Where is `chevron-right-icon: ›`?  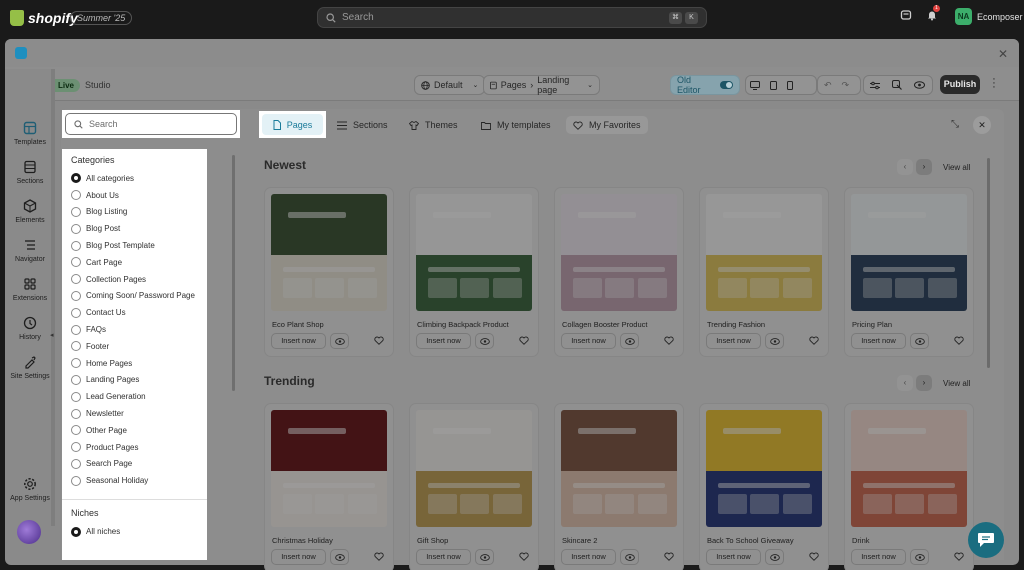 chevron-right-icon: › is located at coordinates (924, 167).